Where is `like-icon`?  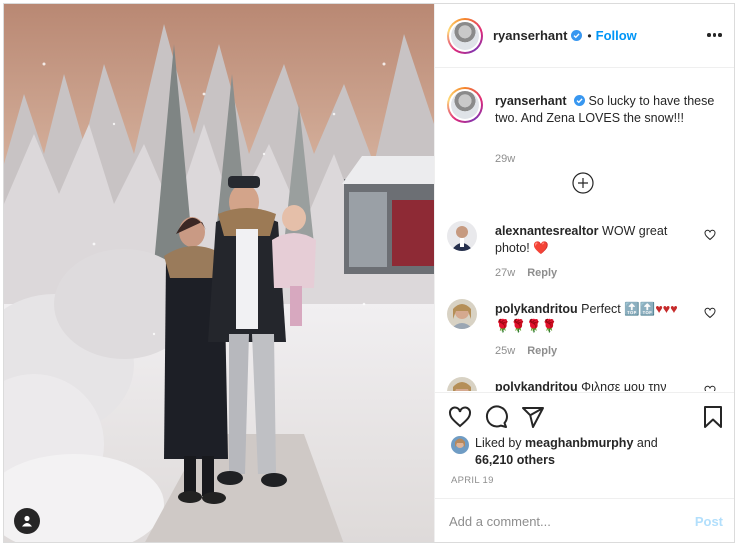 like-icon is located at coordinates (460, 417).